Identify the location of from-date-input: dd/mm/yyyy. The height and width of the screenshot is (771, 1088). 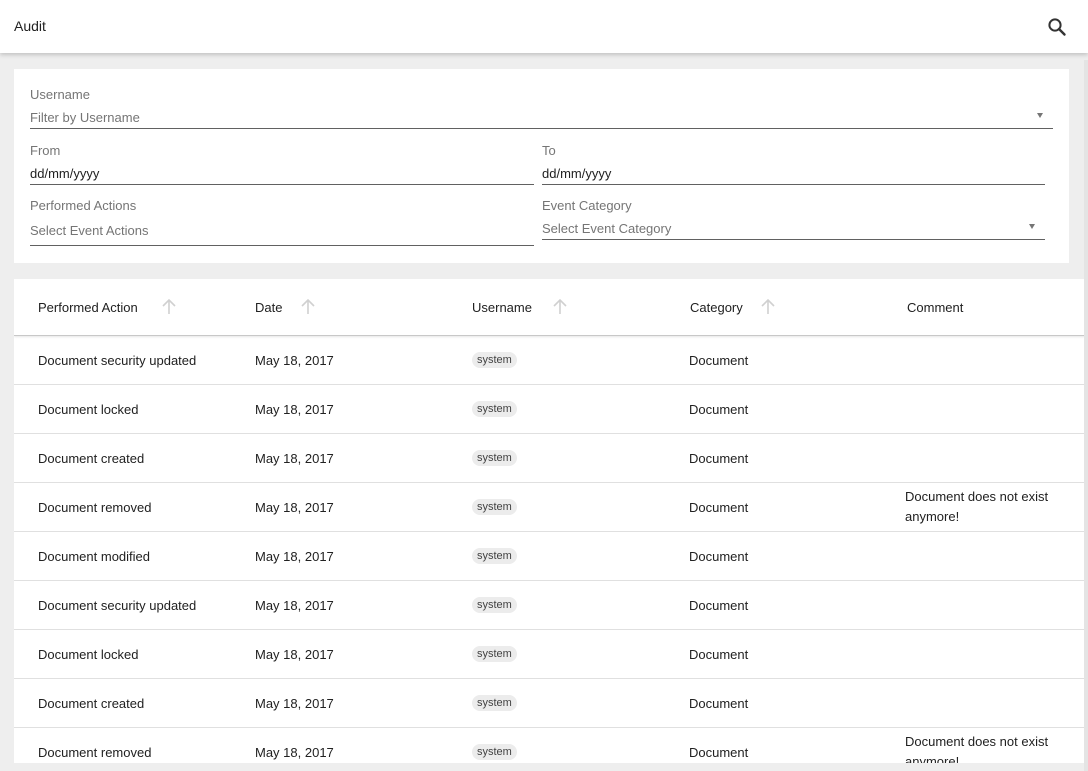
(282, 175).